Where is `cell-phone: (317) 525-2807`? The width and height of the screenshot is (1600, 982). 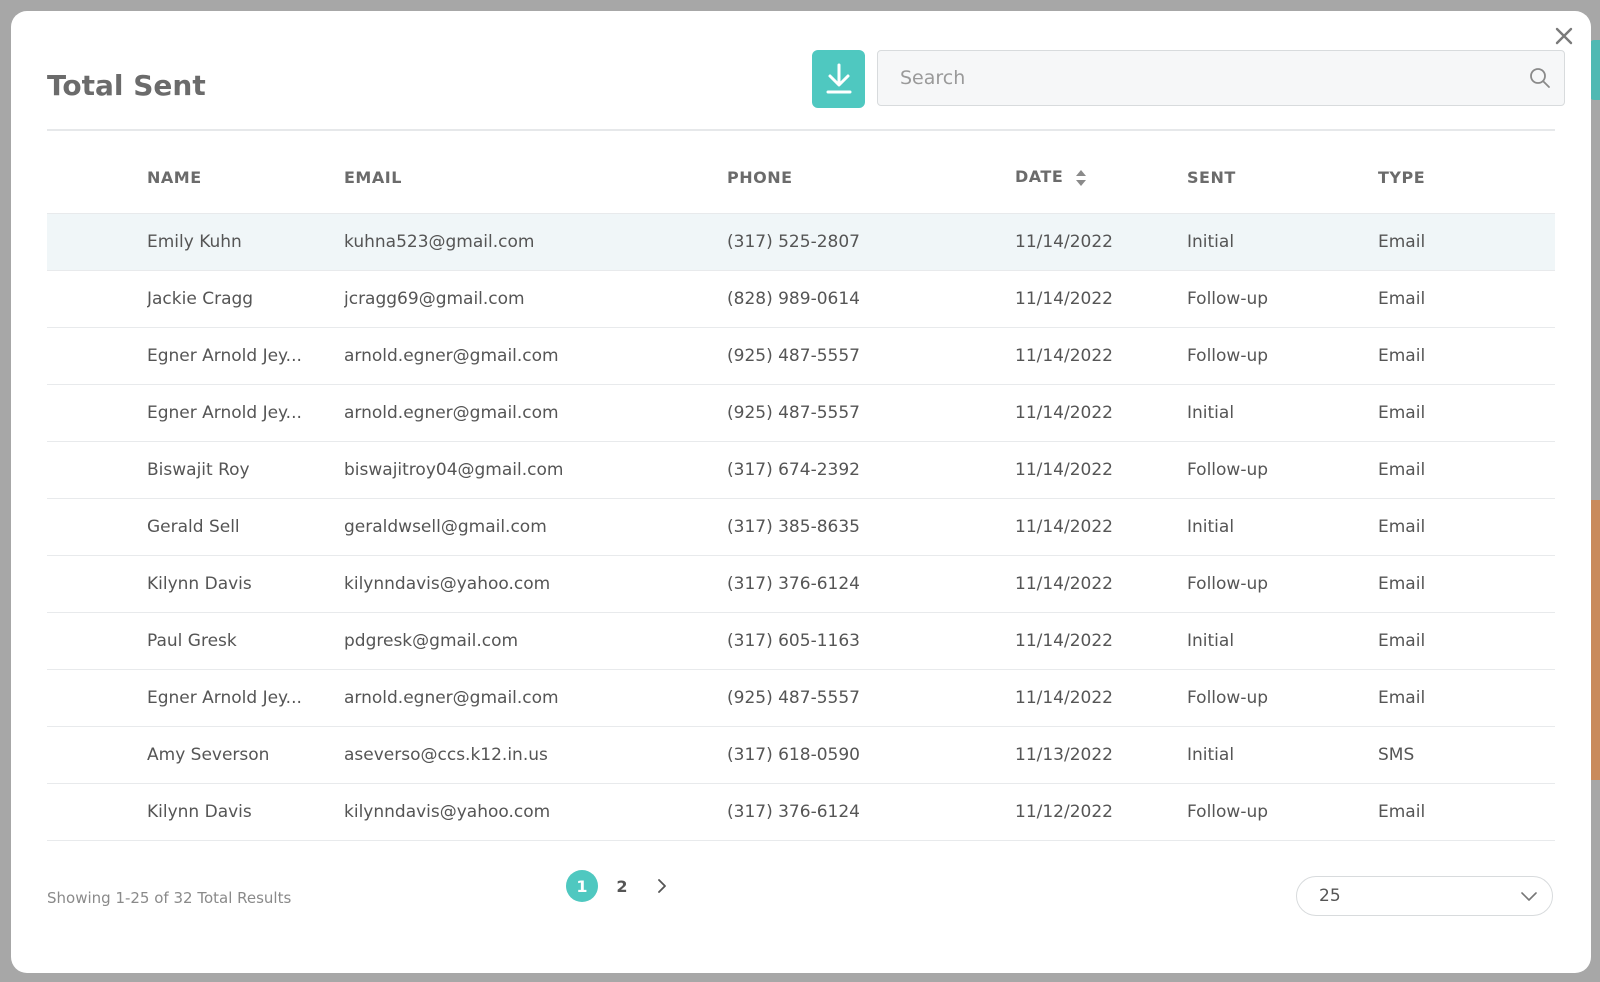
cell-phone: (317) 525-2807 is located at coordinates (871, 242).